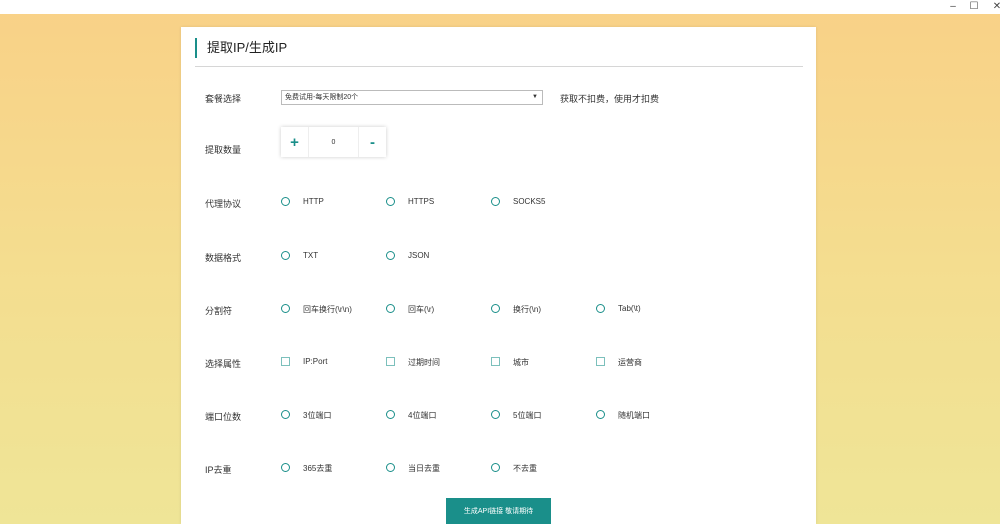 The width and height of the screenshot is (1000, 524). I want to click on option-label: JSON, so click(419, 255).